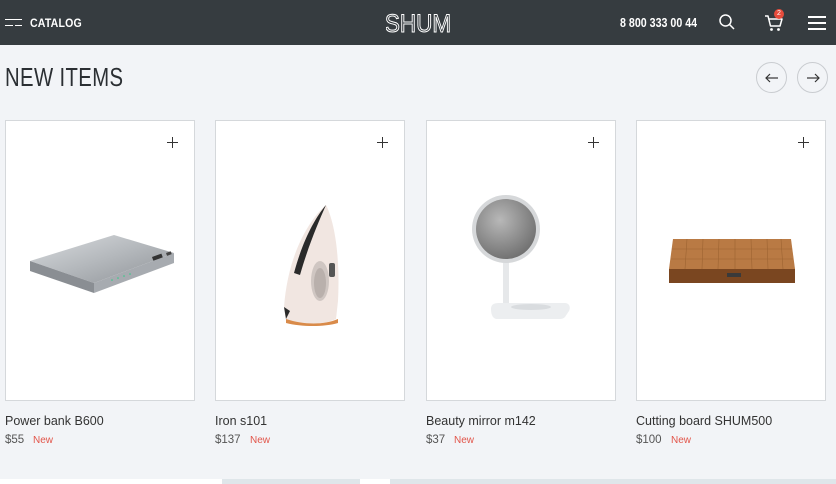 This screenshot has width=836, height=484. Describe the element at coordinates (54, 421) in the screenshot. I see `product-name: Power bank B600` at that location.